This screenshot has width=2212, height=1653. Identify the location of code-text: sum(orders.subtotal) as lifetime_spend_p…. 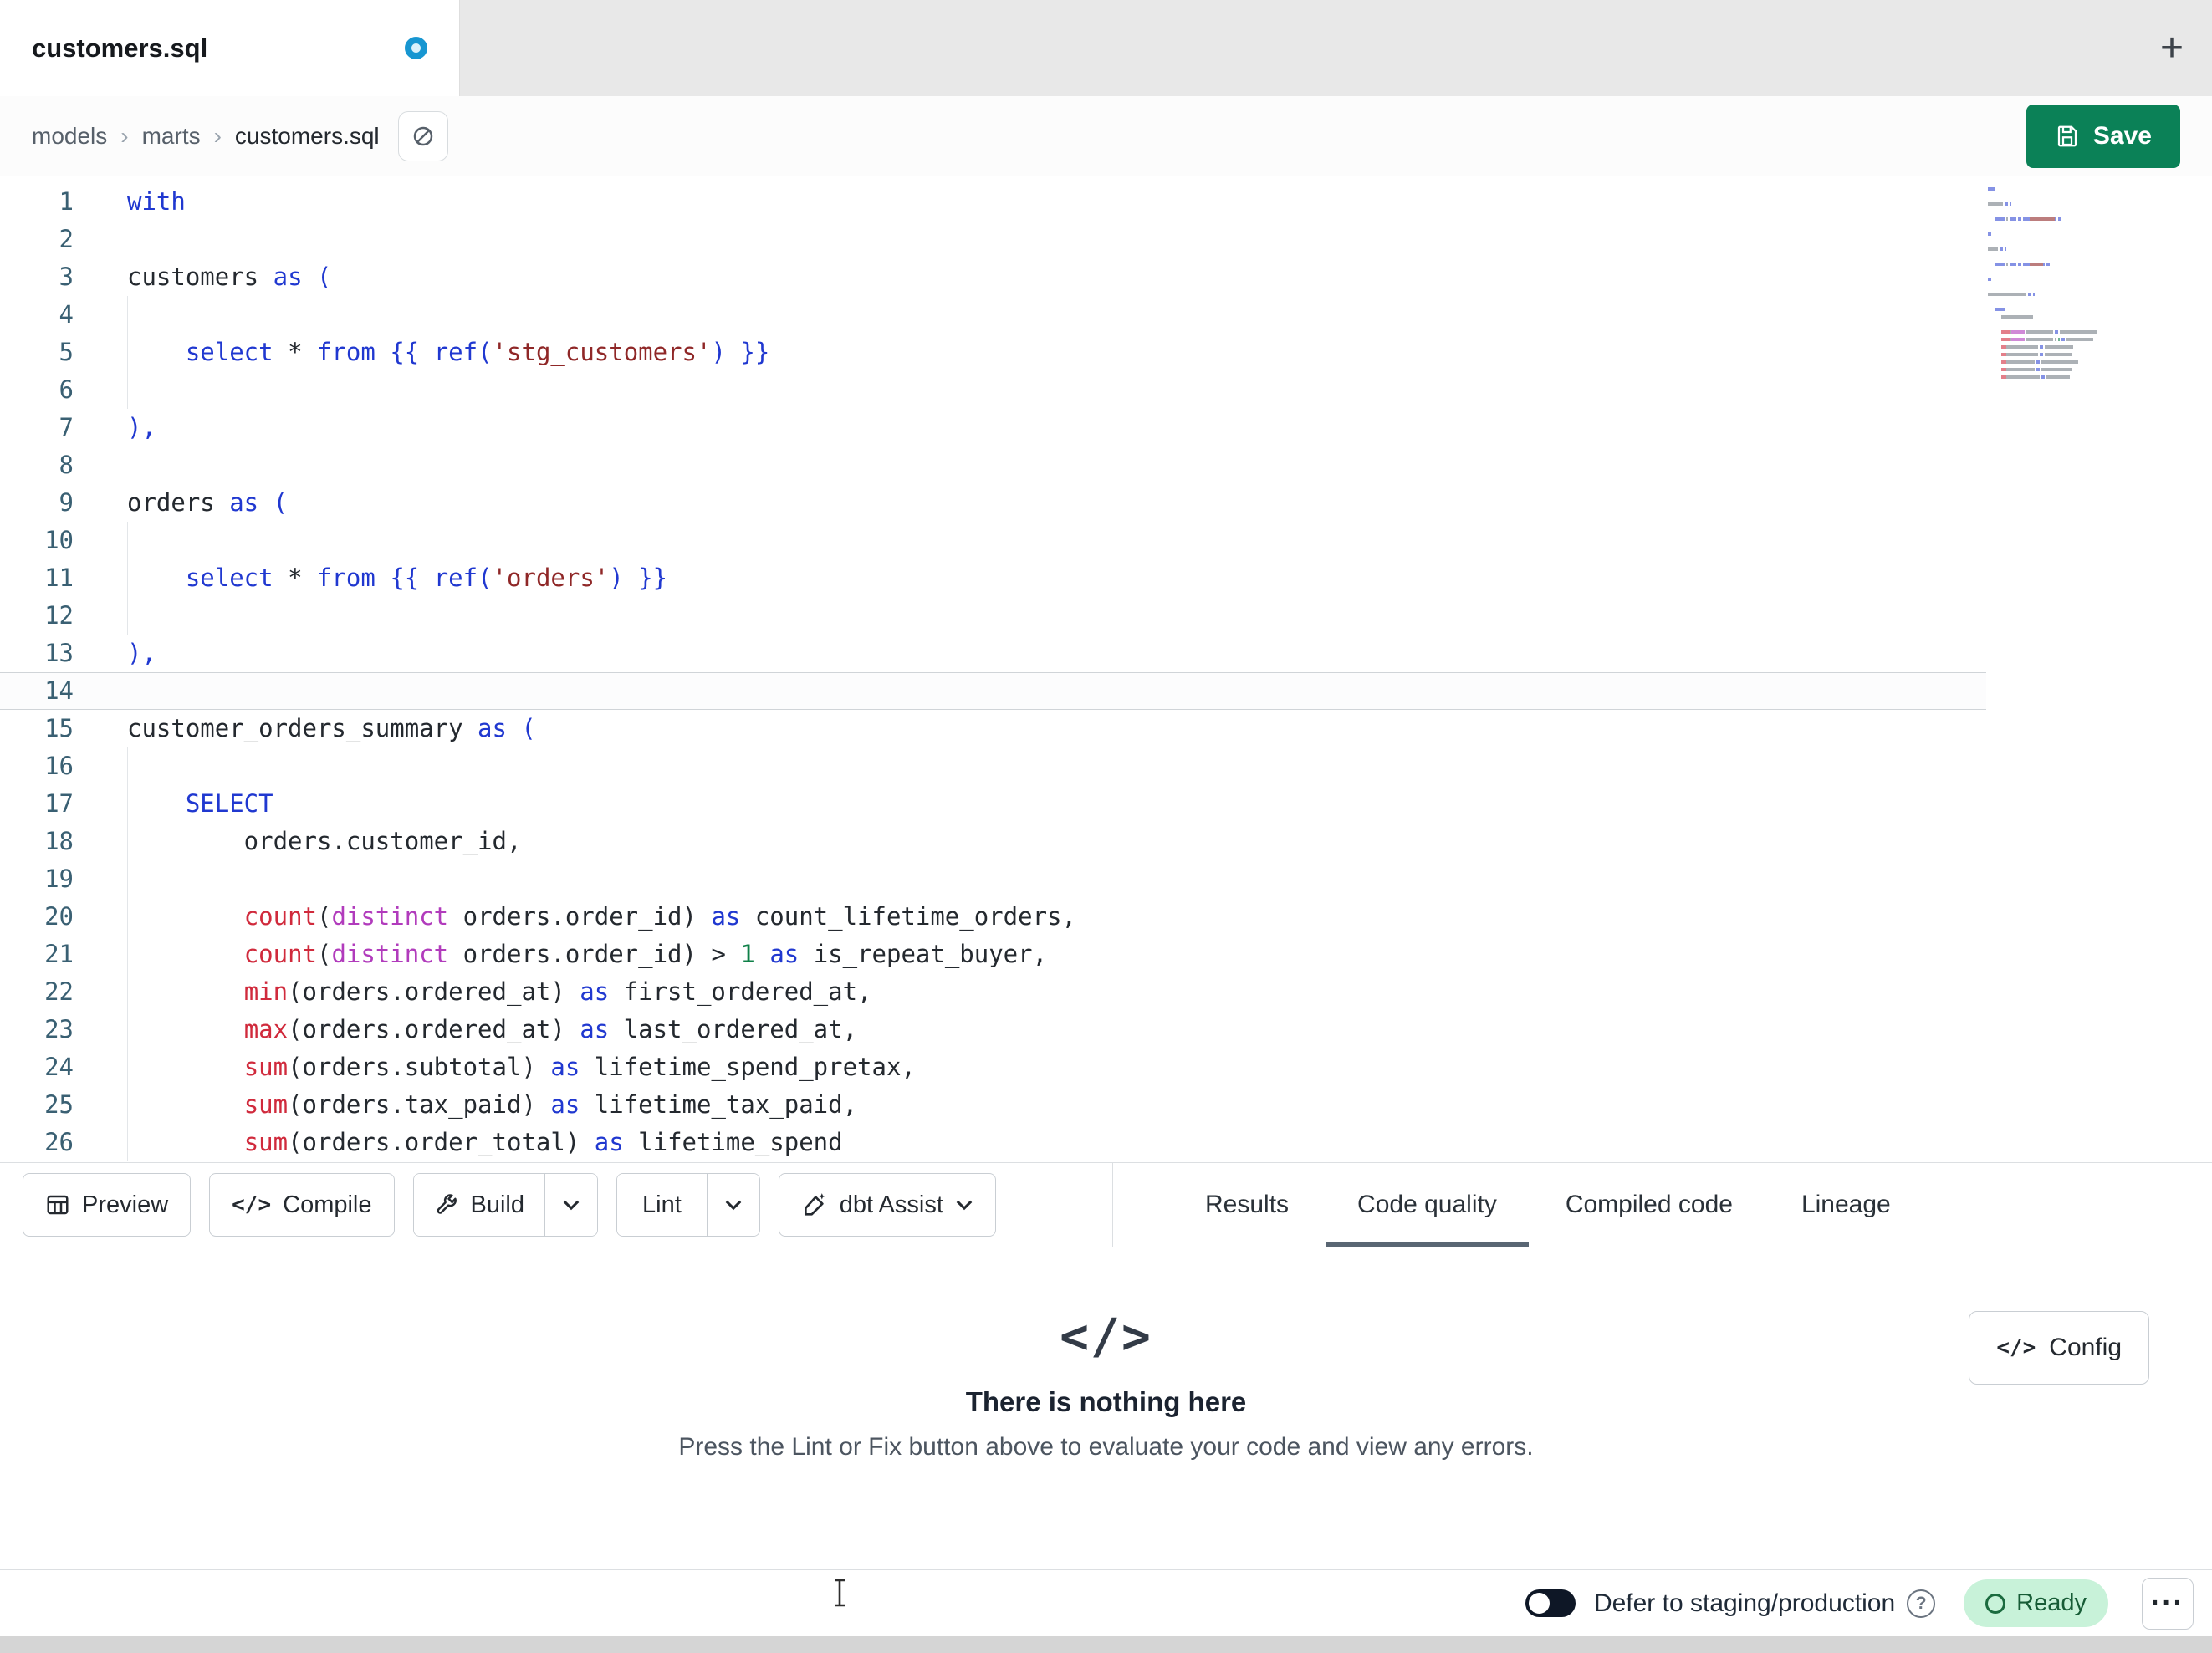
(579, 1067).